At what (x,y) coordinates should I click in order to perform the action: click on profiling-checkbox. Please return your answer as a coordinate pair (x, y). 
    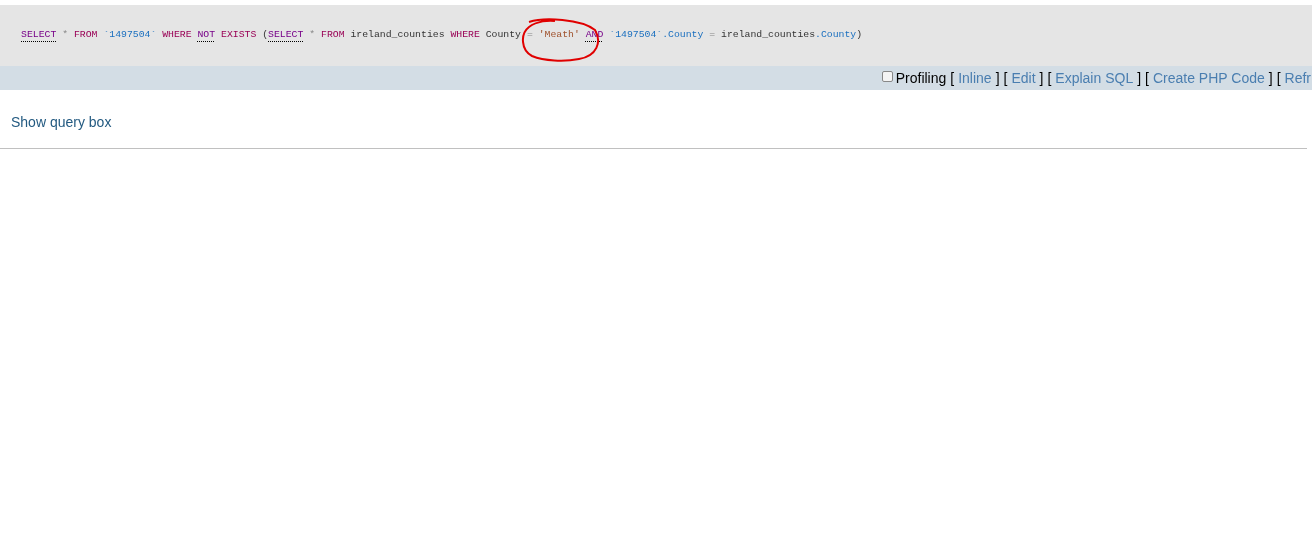
    Looking at the image, I should click on (887, 76).